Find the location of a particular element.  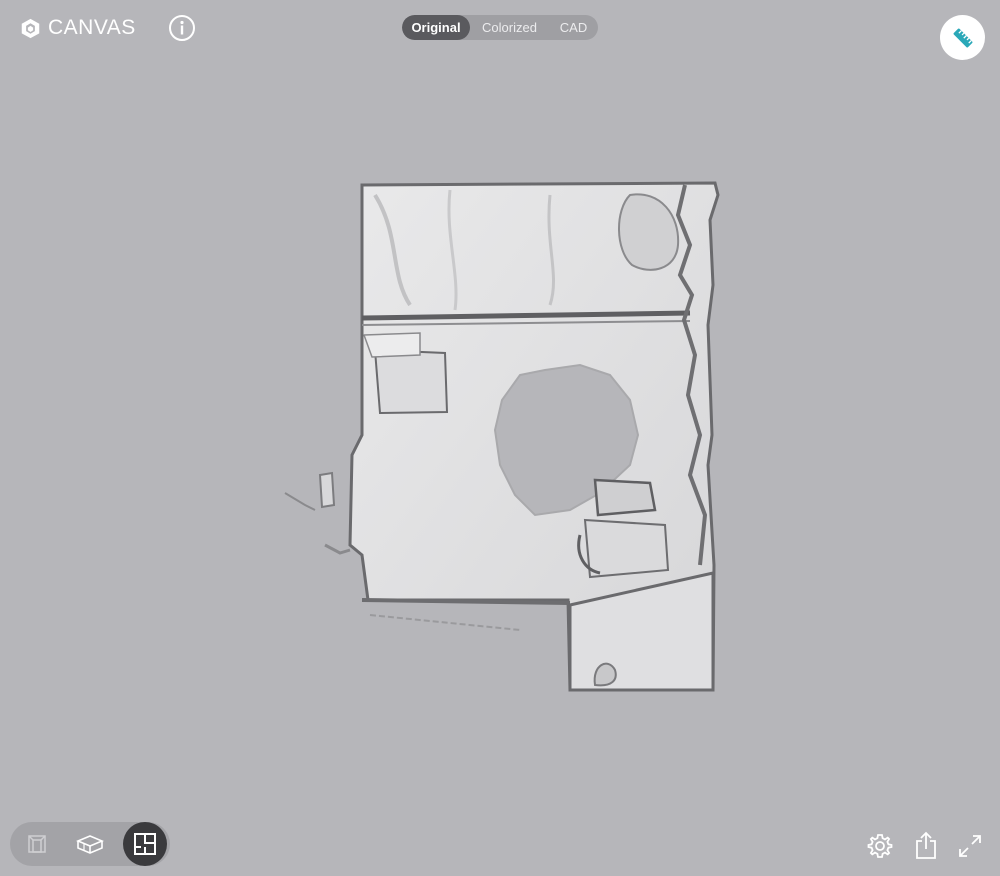

view-3d-button is located at coordinates (89, 844).